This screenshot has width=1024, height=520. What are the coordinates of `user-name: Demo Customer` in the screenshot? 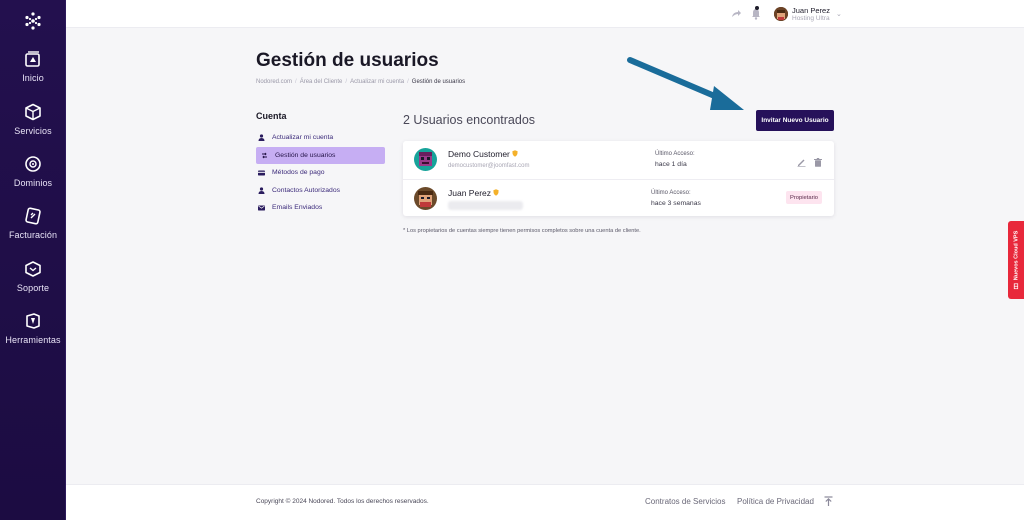 It's located at (483, 154).